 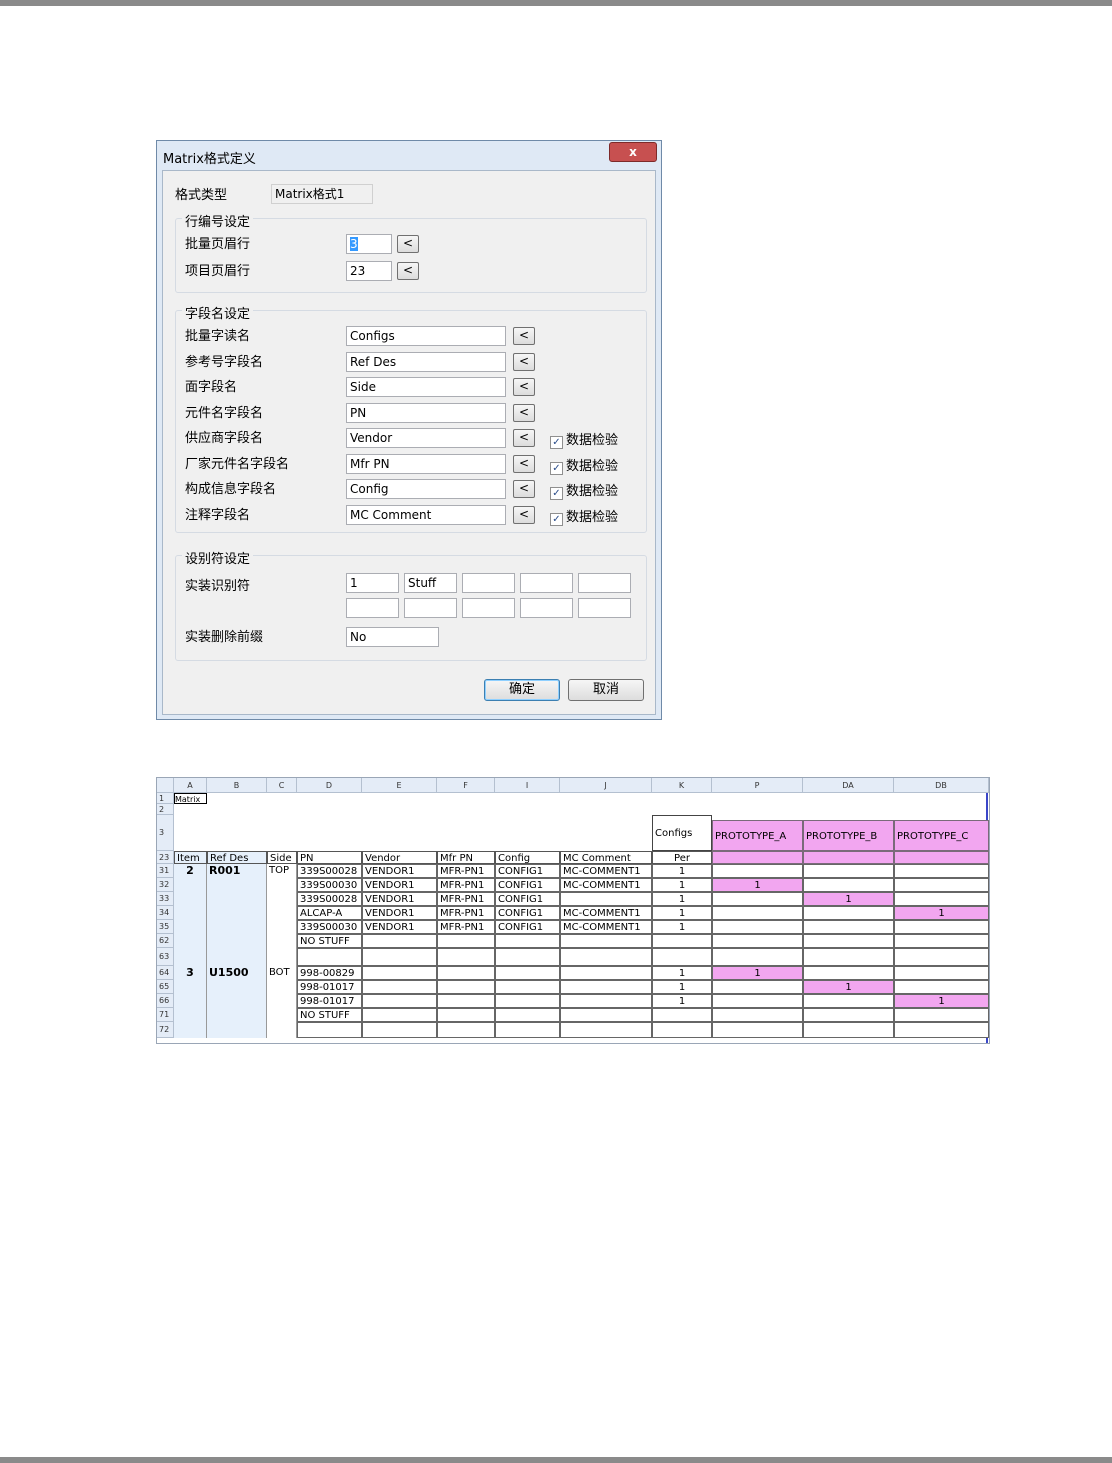 What do you see at coordinates (165, 957) in the screenshot?
I see `row-header: 63` at bounding box center [165, 957].